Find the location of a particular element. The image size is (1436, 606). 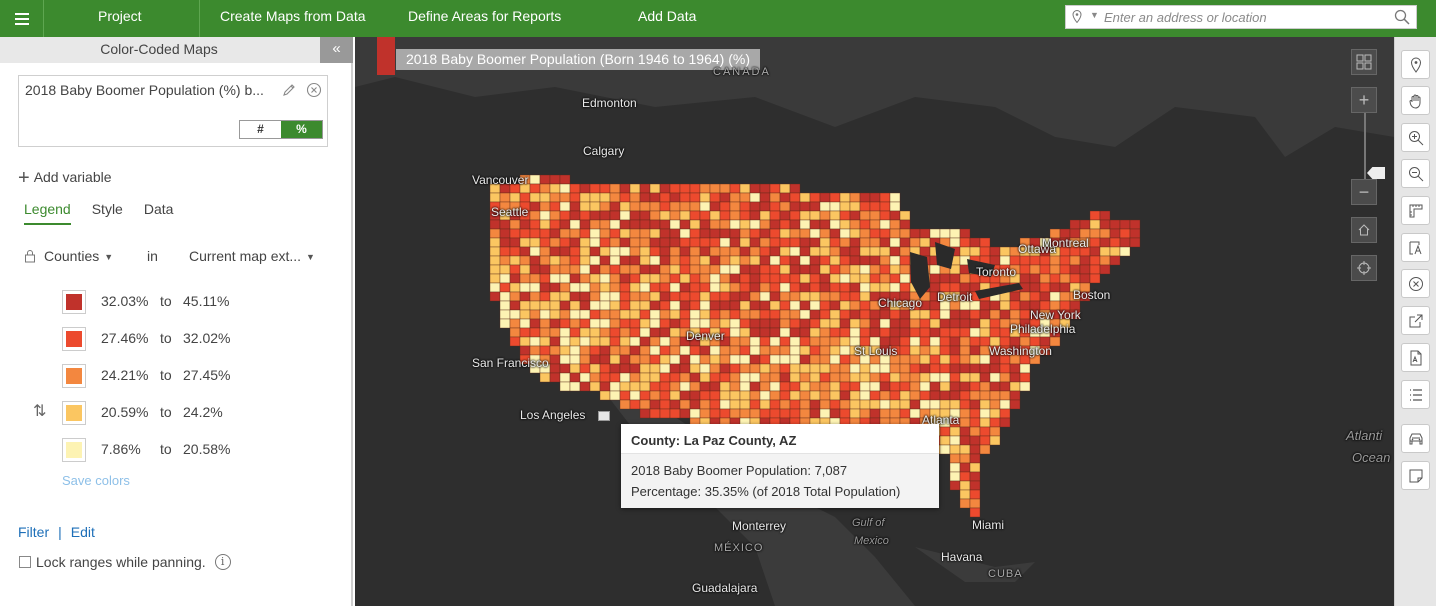

collapse-panel-button: « is located at coordinates (336, 50).